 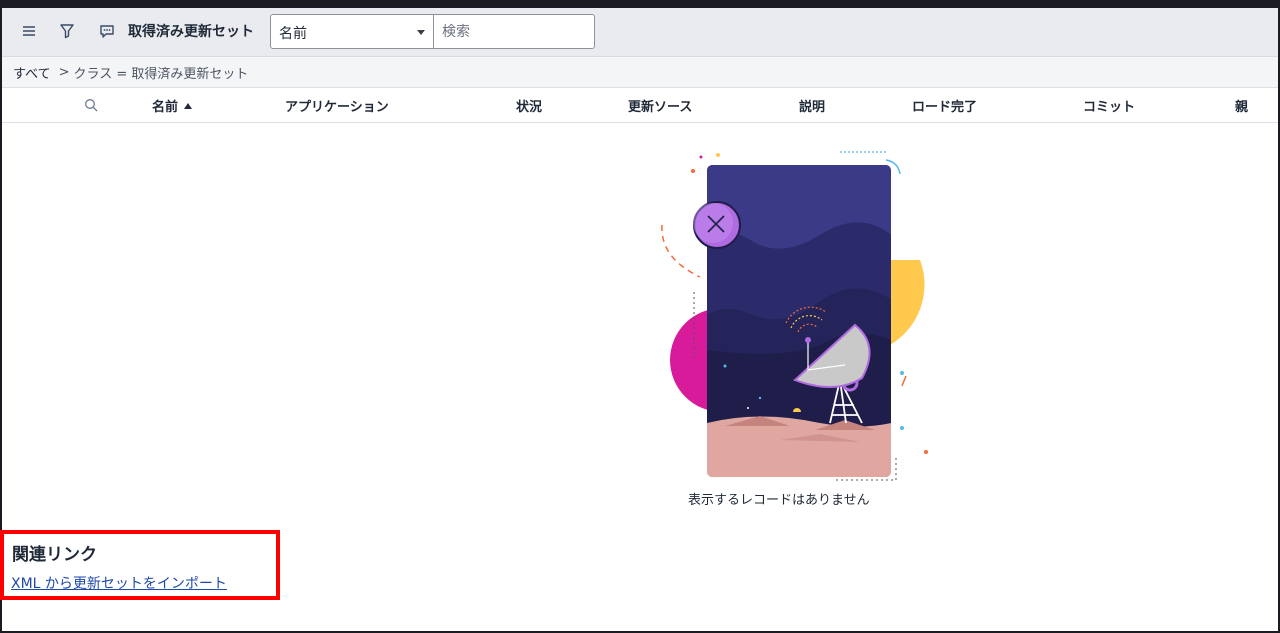 What do you see at coordinates (67, 31) in the screenshot?
I see `filter-icon` at bounding box center [67, 31].